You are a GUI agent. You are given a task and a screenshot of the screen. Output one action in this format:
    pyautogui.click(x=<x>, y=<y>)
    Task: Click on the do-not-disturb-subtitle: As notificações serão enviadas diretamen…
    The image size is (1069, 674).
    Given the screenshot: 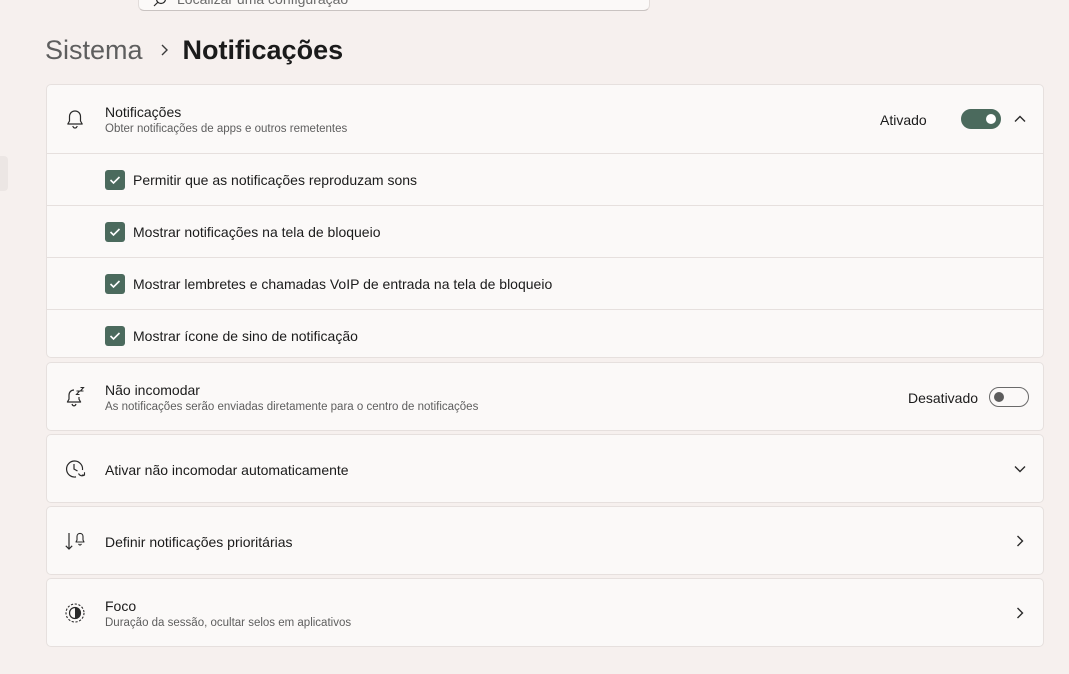 What is the action you would take?
    pyautogui.click(x=292, y=407)
    